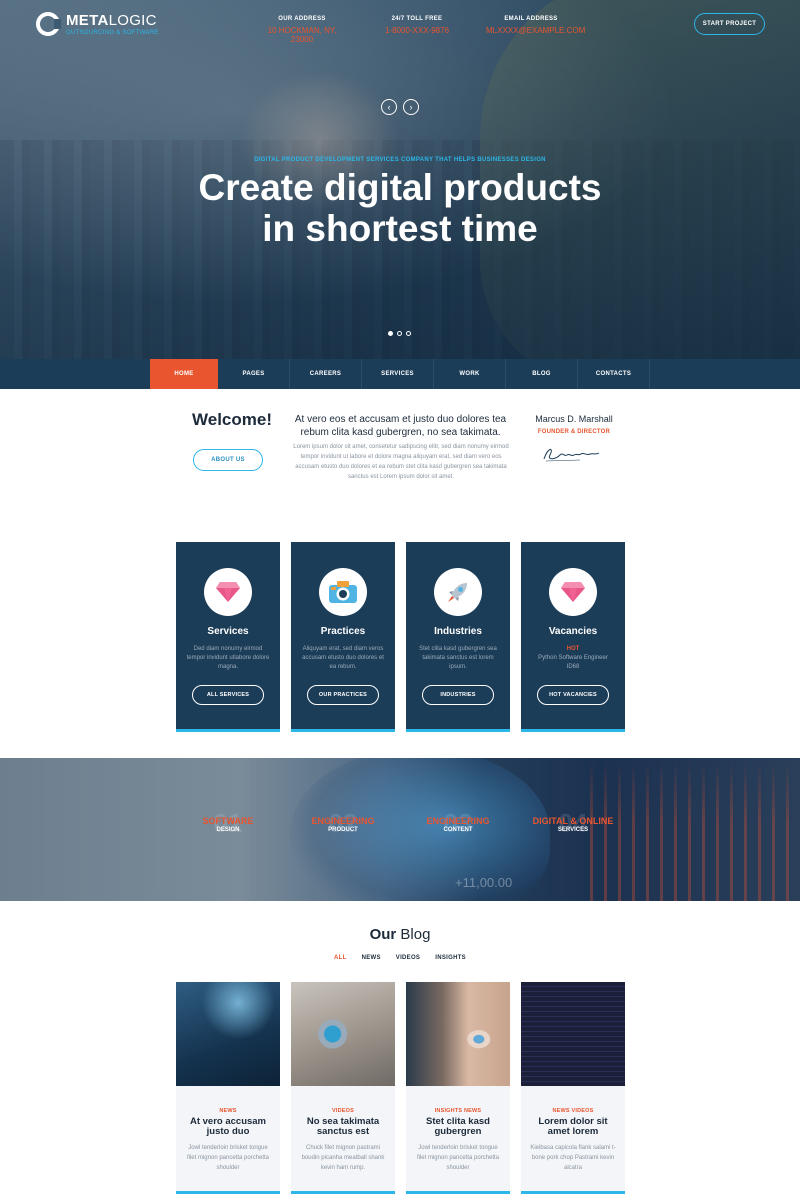 This screenshot has width=800, height=1200. Describe the element at coordinates (112, 32) in the screenshot. I see `brand-tagline: OUTSOURCING & SOFTWARE` at that location.